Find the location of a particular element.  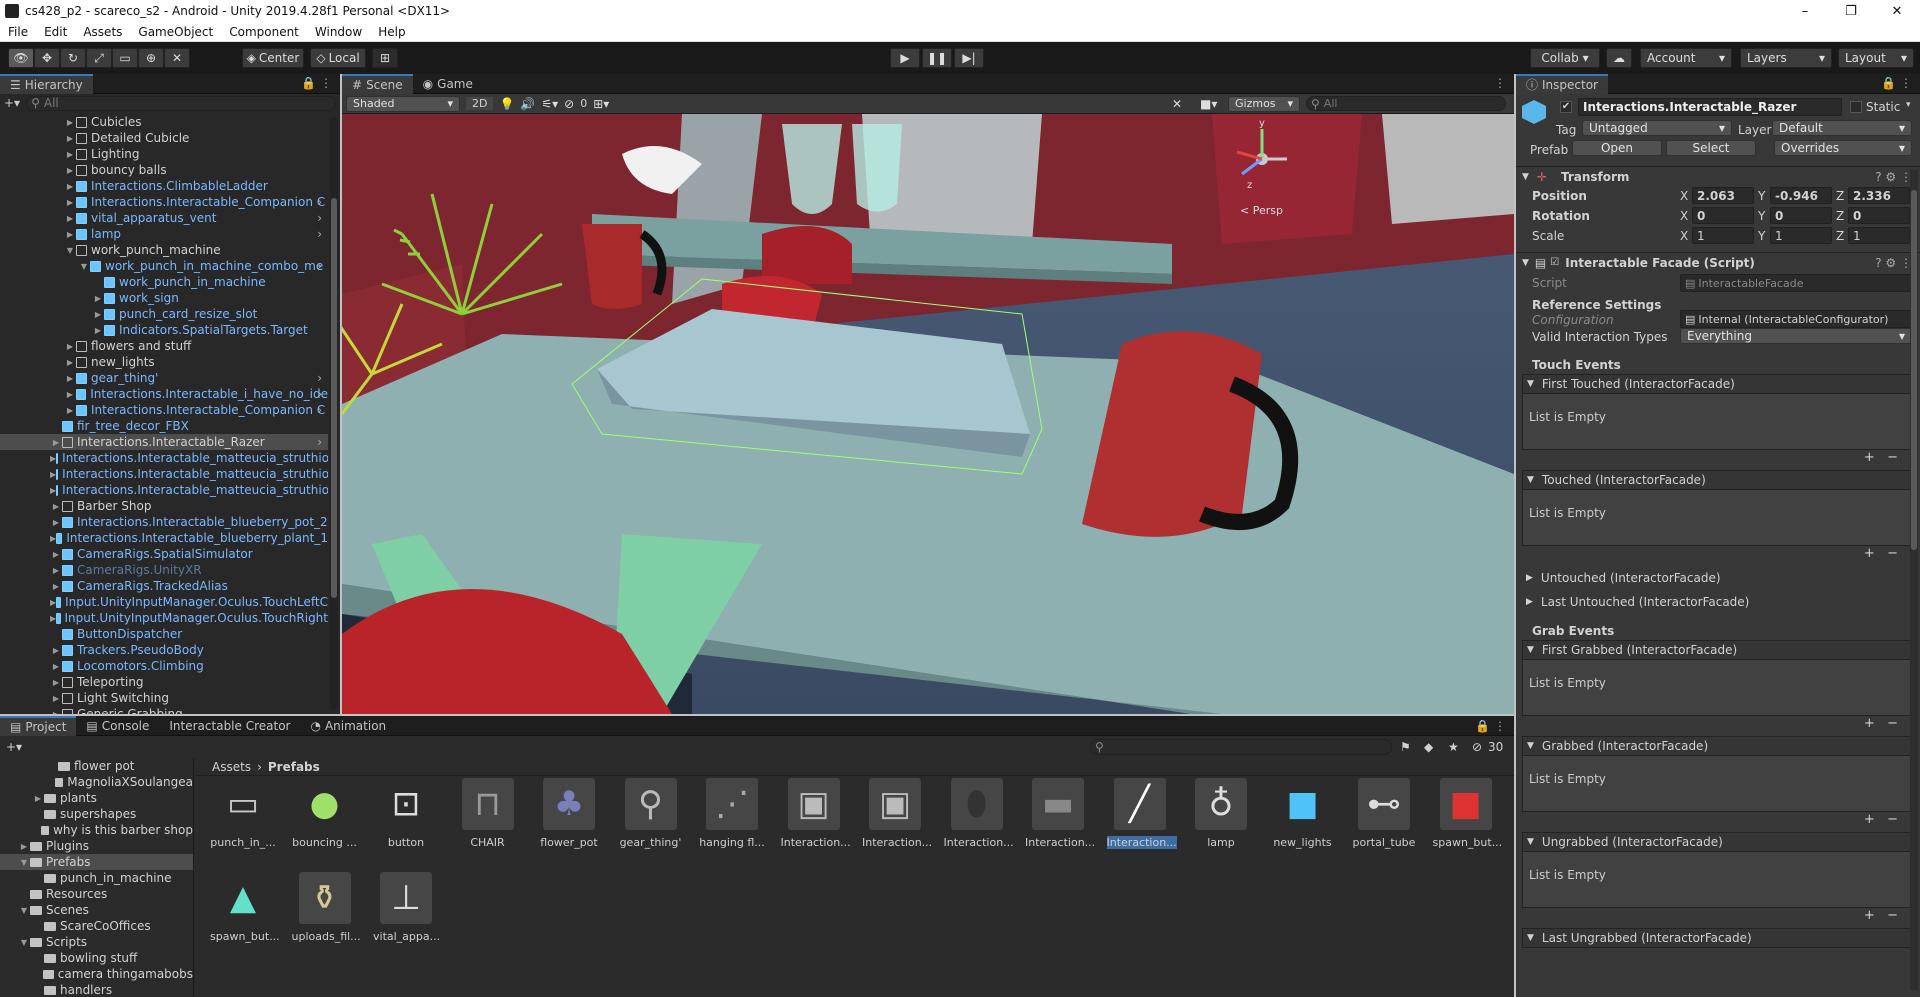

project-folder-item: Resources is located at coordinates (96, 894).